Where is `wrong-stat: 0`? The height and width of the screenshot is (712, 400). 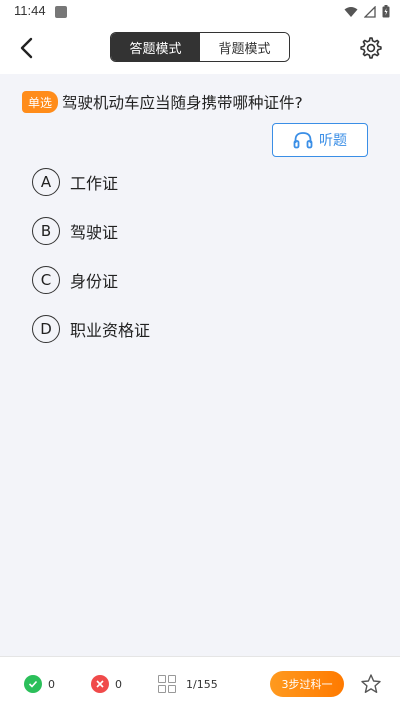
wrong-stat: 0 is located at coordinates (106, 684).